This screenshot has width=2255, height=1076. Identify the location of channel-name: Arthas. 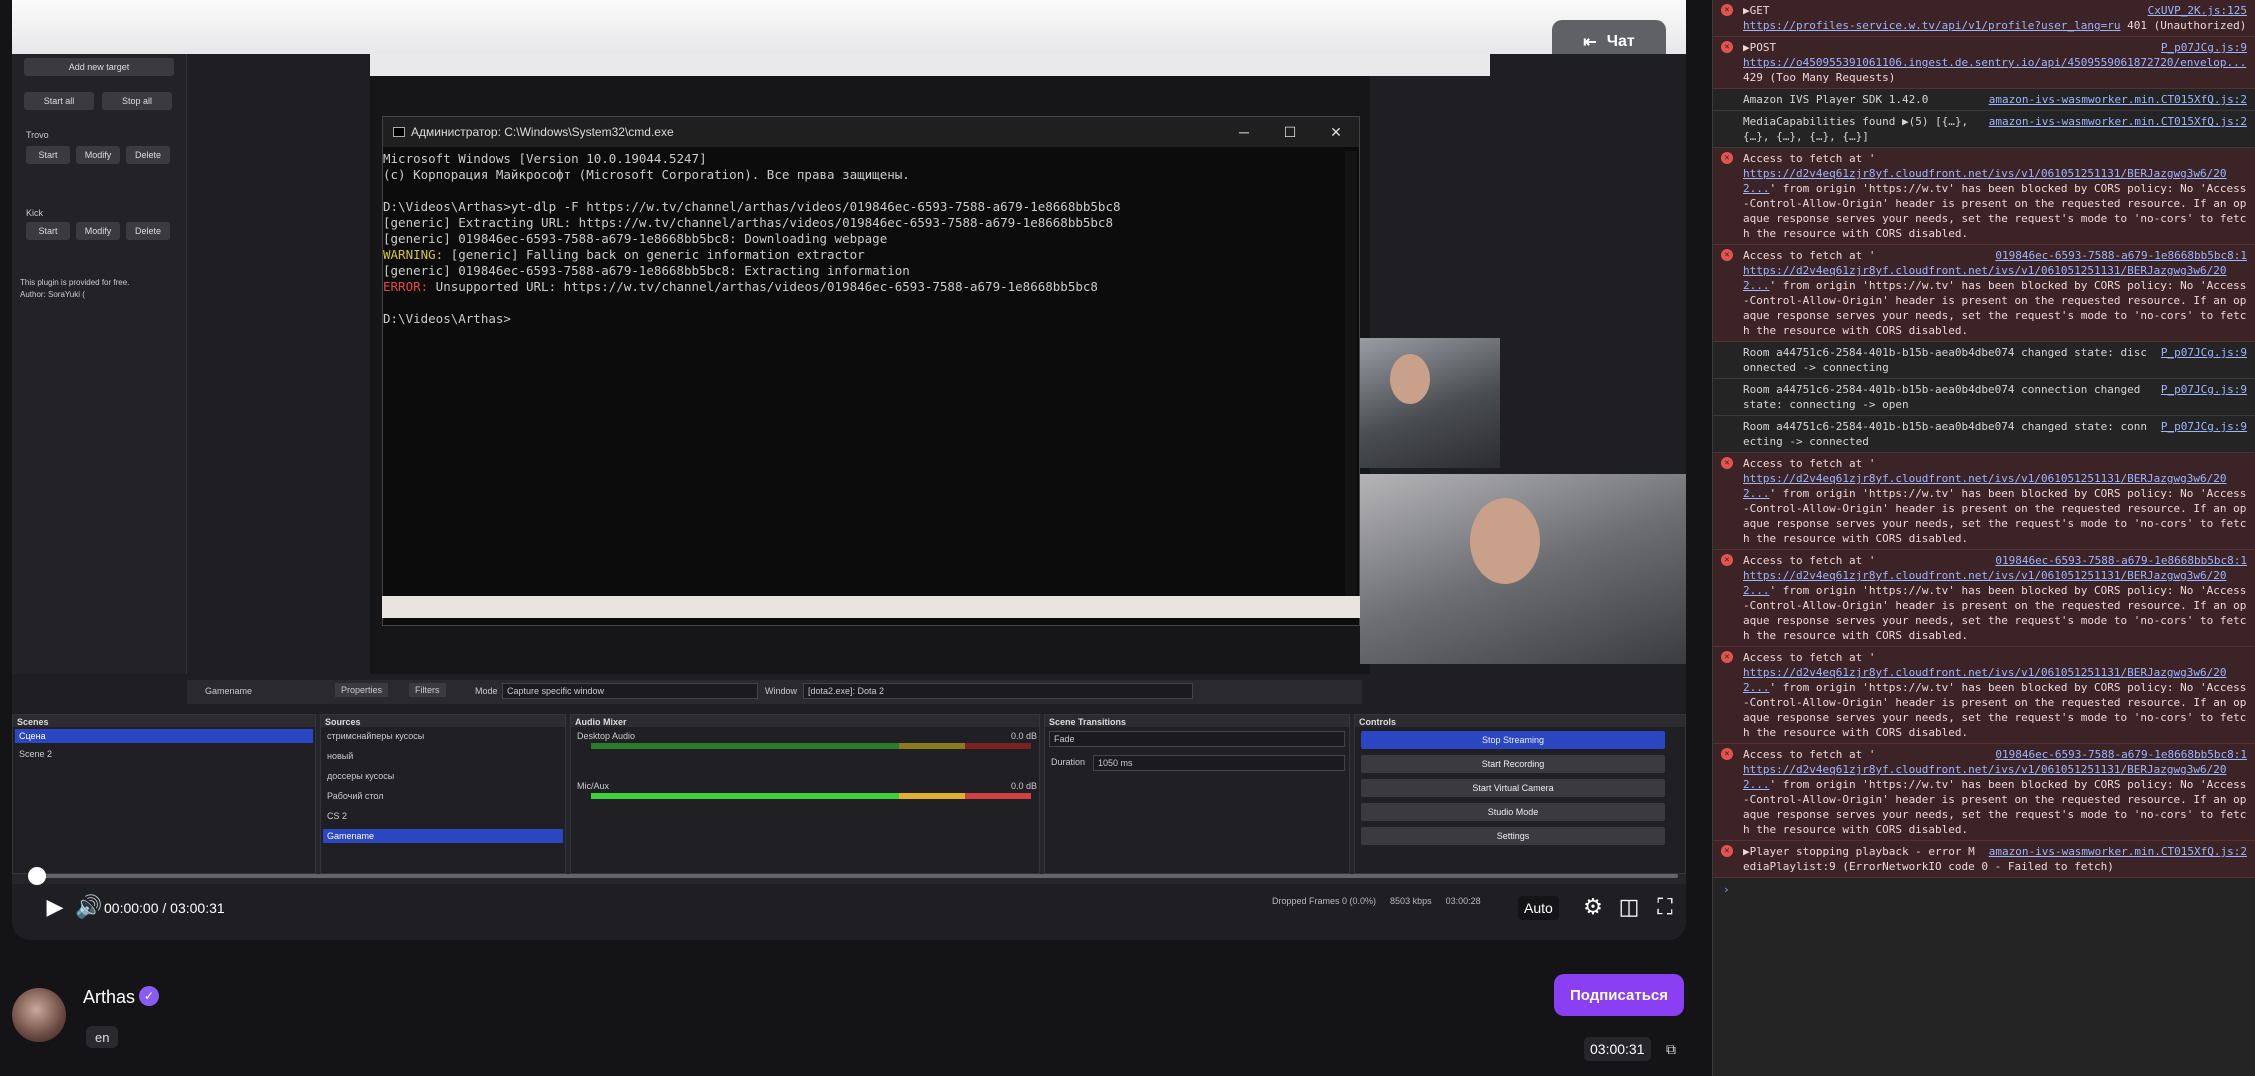
(109, 997).